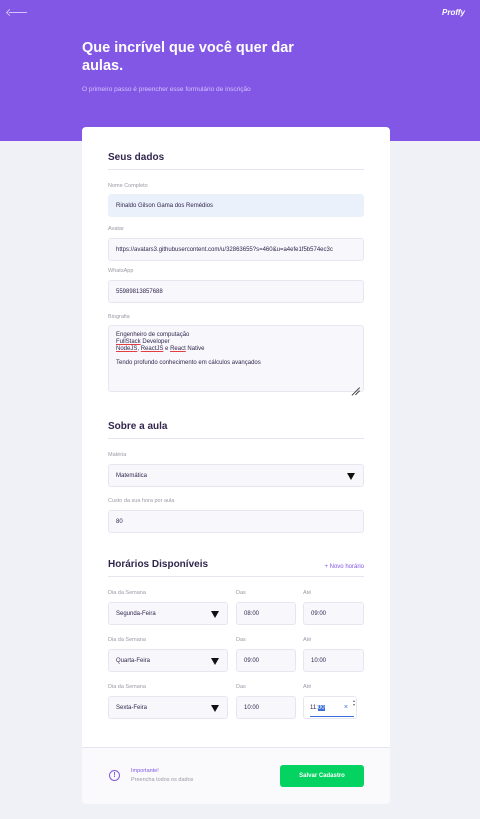  I want to click on save-button: Salvar Cadastro, so click(322, 776).